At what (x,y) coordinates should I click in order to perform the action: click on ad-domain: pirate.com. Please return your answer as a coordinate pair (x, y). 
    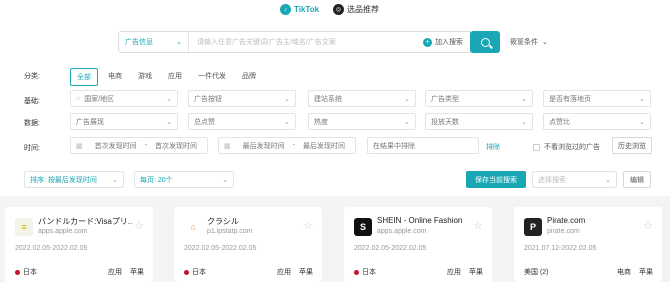
    Looking at the image, I should click on (563, 231).